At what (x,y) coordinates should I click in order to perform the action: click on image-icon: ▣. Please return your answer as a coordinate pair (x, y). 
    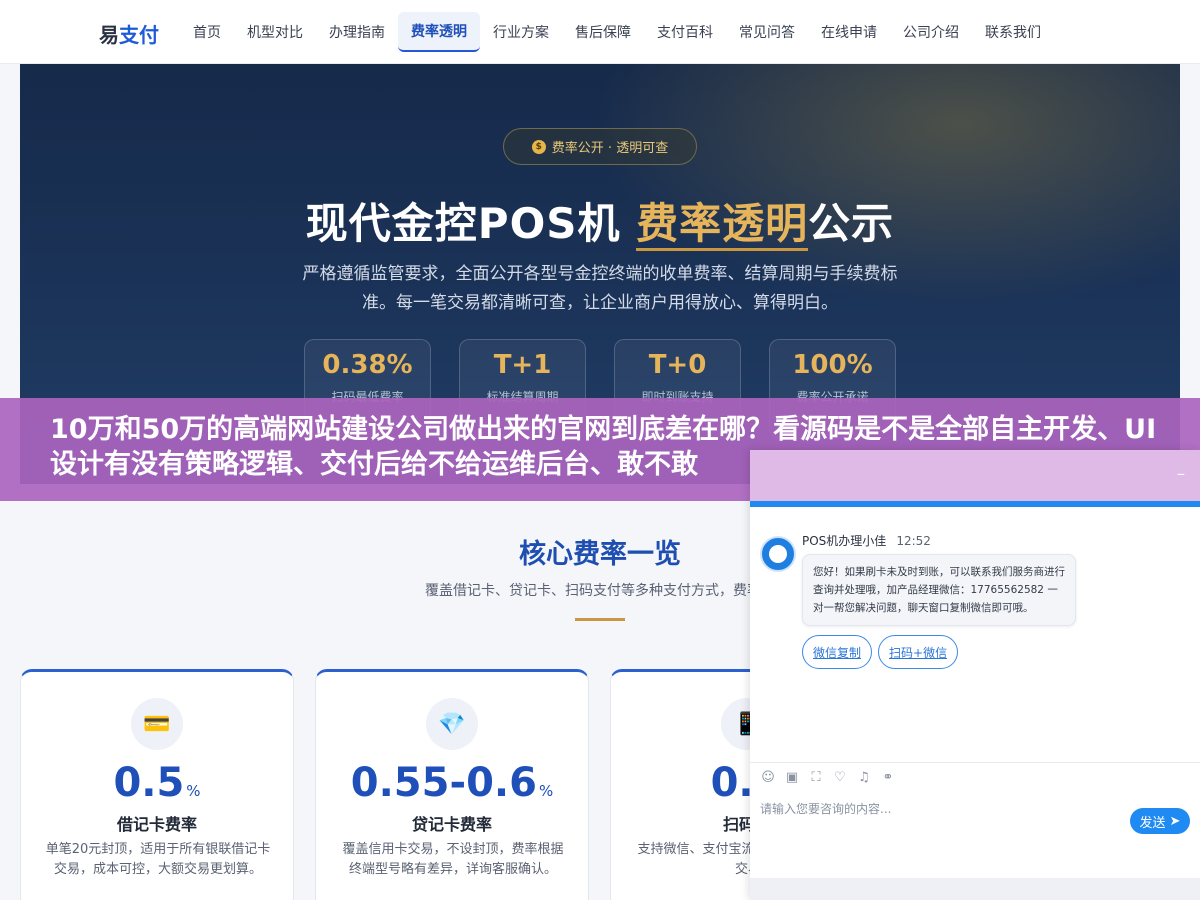
    Looking at the image, I should click on (792, 778).